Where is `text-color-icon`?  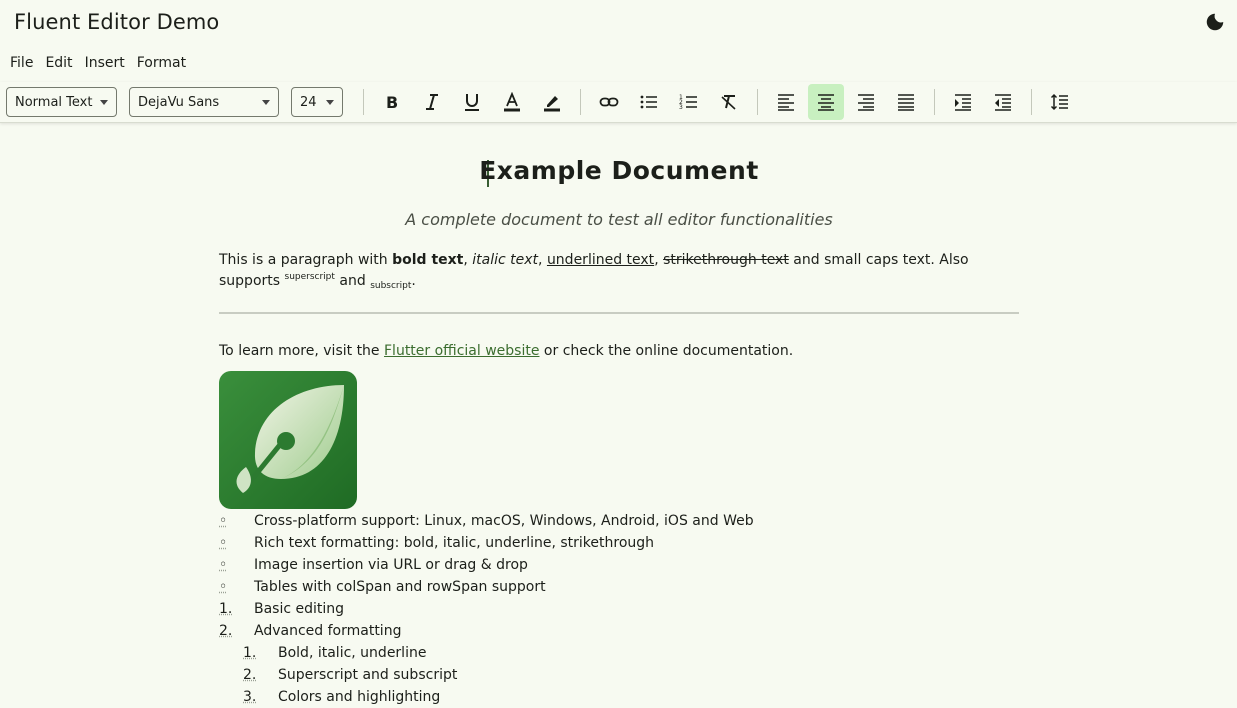 text-color-icon is located at coordinates (512, 102).